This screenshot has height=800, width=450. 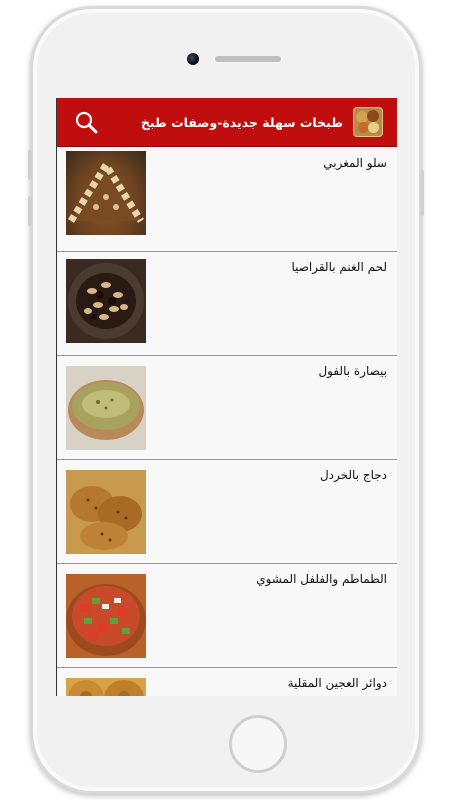 I want to click on tomato-pepper-salad, so click(x=106, y=616).